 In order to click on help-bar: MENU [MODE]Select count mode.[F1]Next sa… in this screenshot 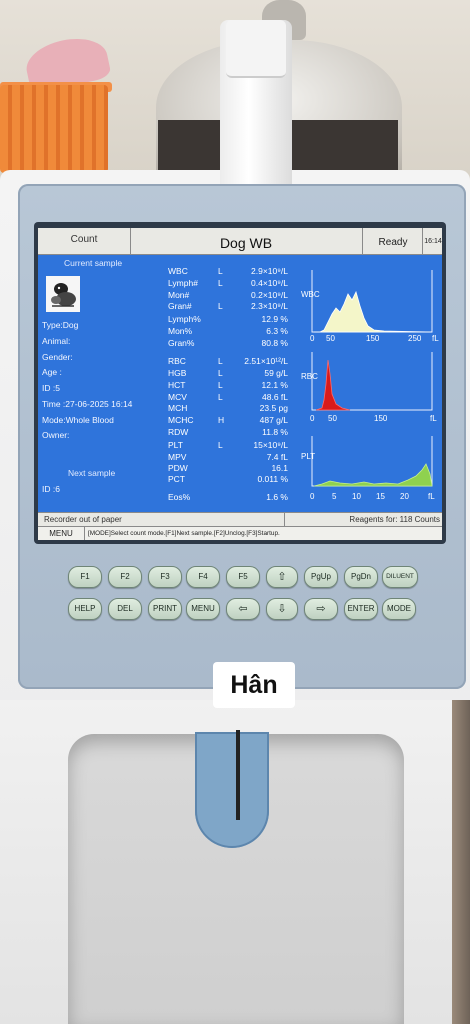, I will do `click(240, 533)`.